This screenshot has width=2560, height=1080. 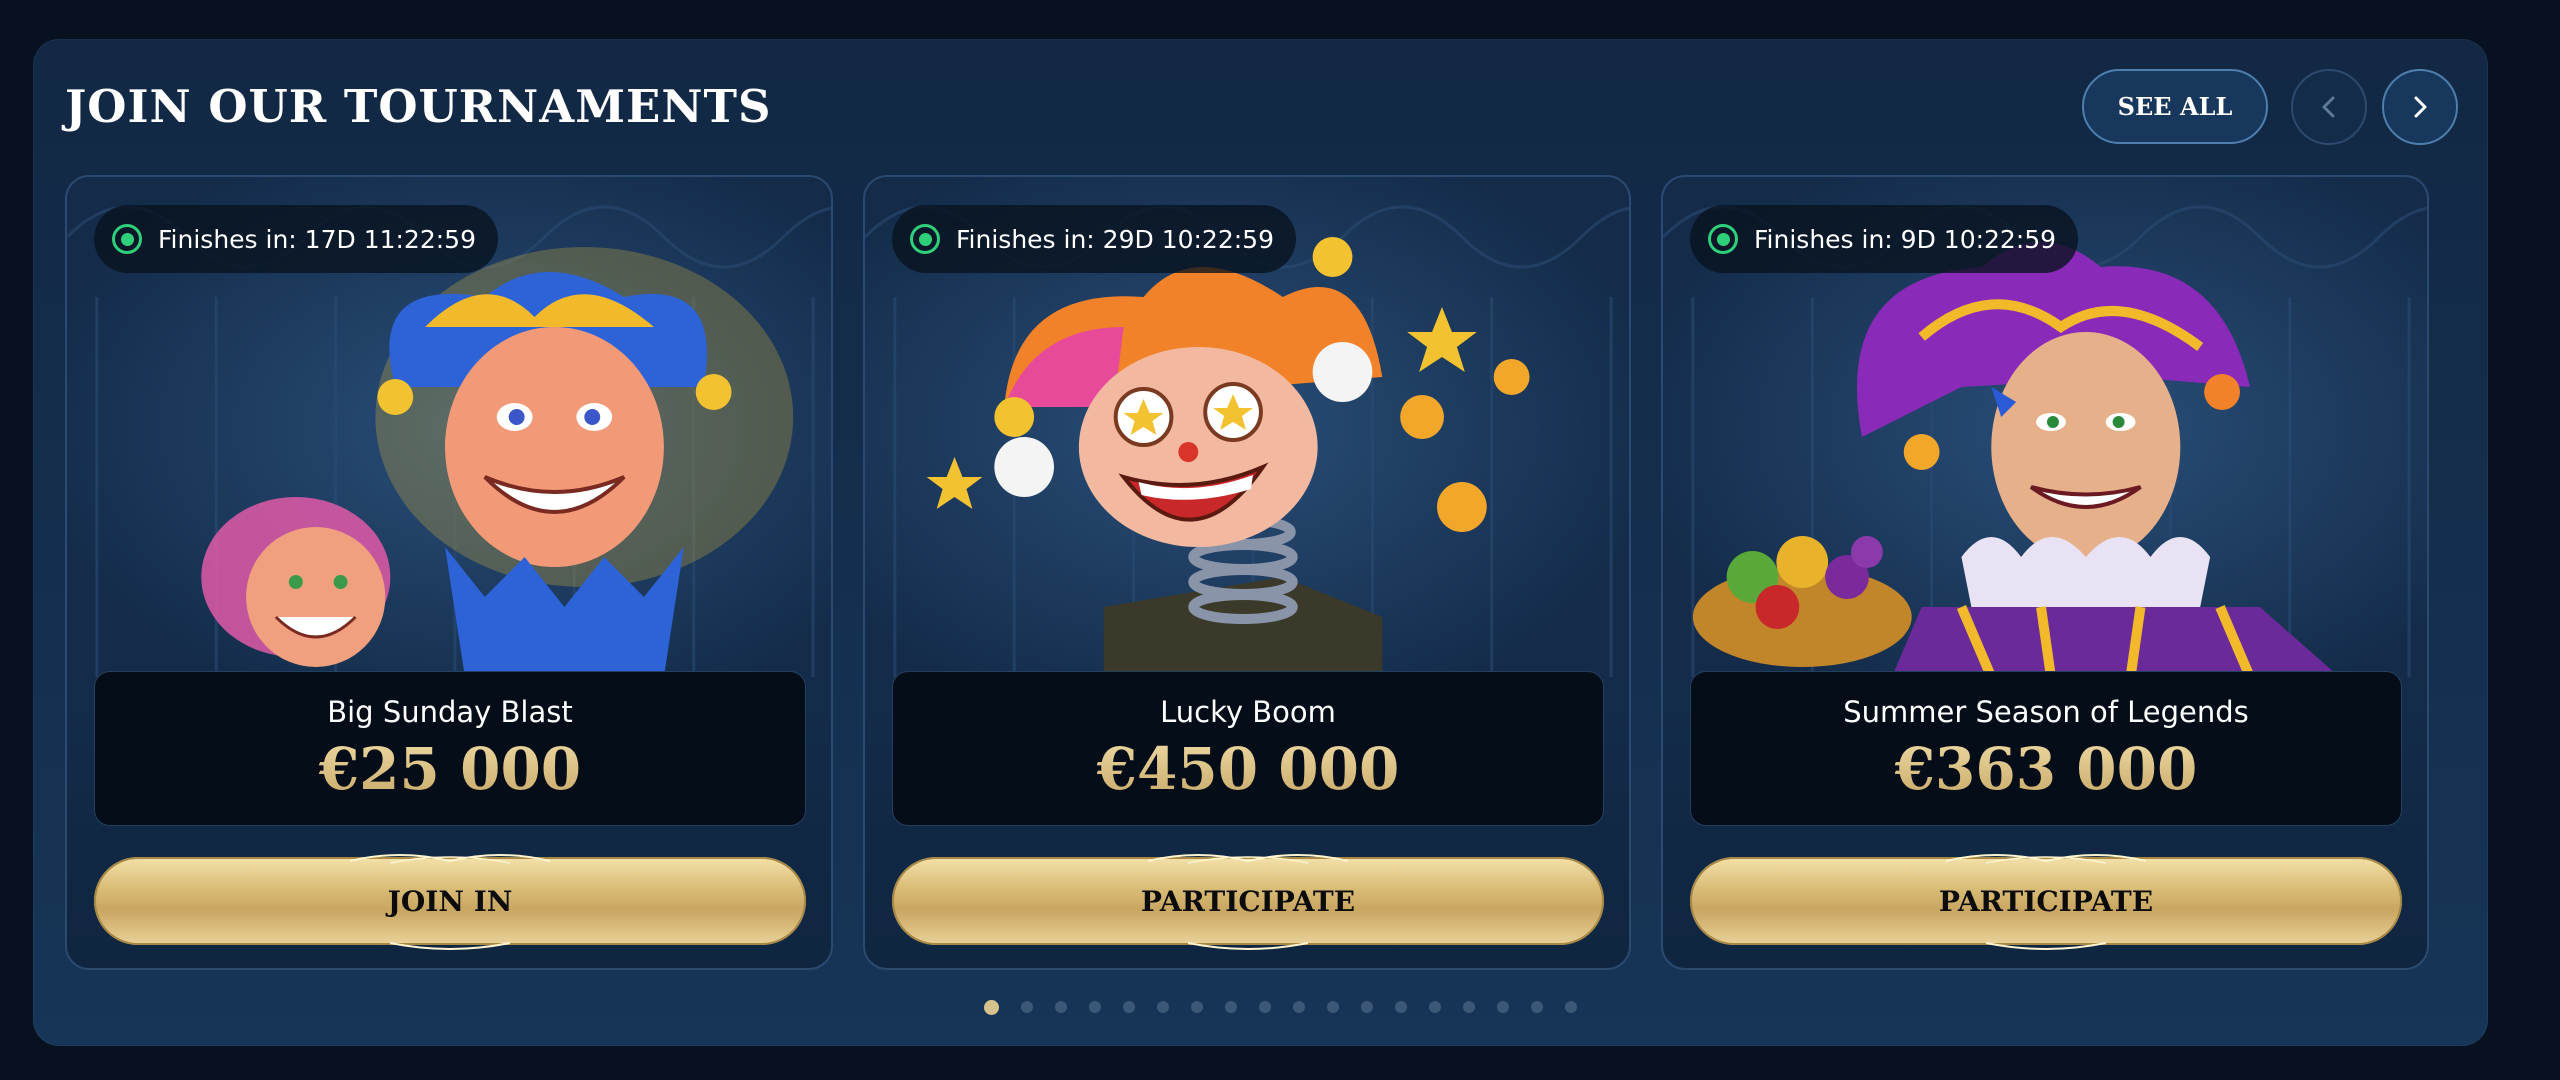 I want to click on countdown-badge: Finishes in: 9D 10:22:59, so click(x=1884, y=239).